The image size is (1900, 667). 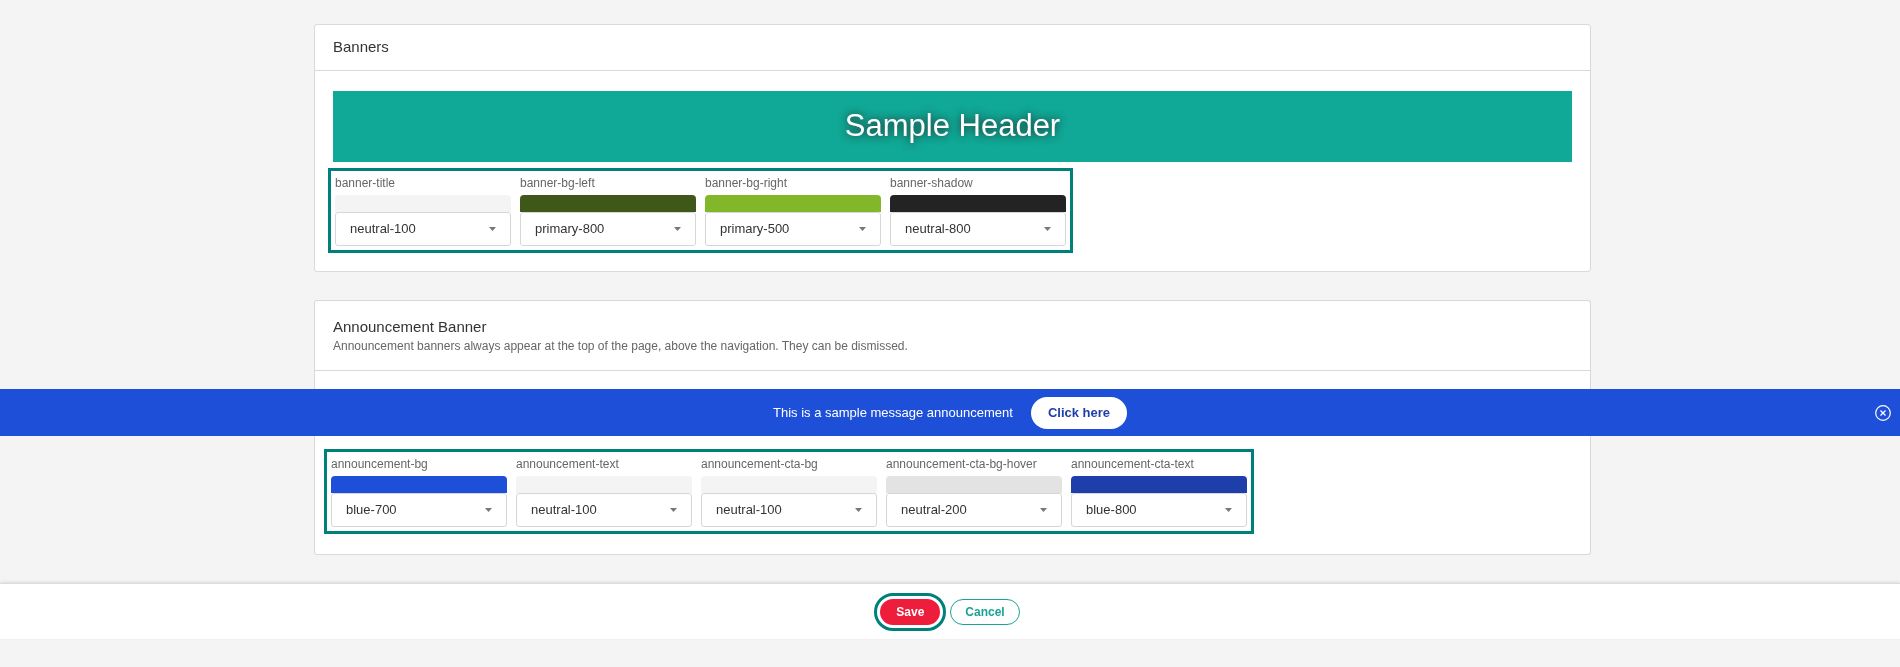 What do you see at coordinates (366, 183) in the screenshot?
I see `color-token-label: banner-title` at bounding box center [366, 183].